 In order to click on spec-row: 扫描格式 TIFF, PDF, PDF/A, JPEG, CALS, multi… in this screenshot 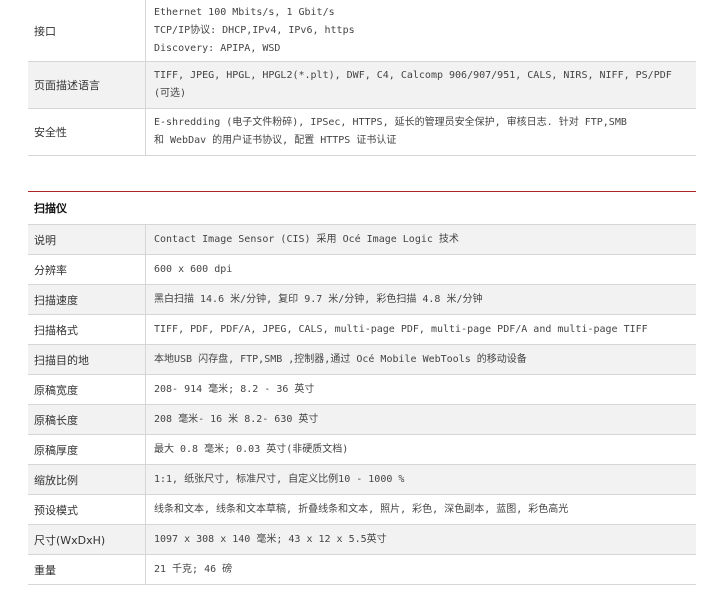, I will do `click(362, 330)`.